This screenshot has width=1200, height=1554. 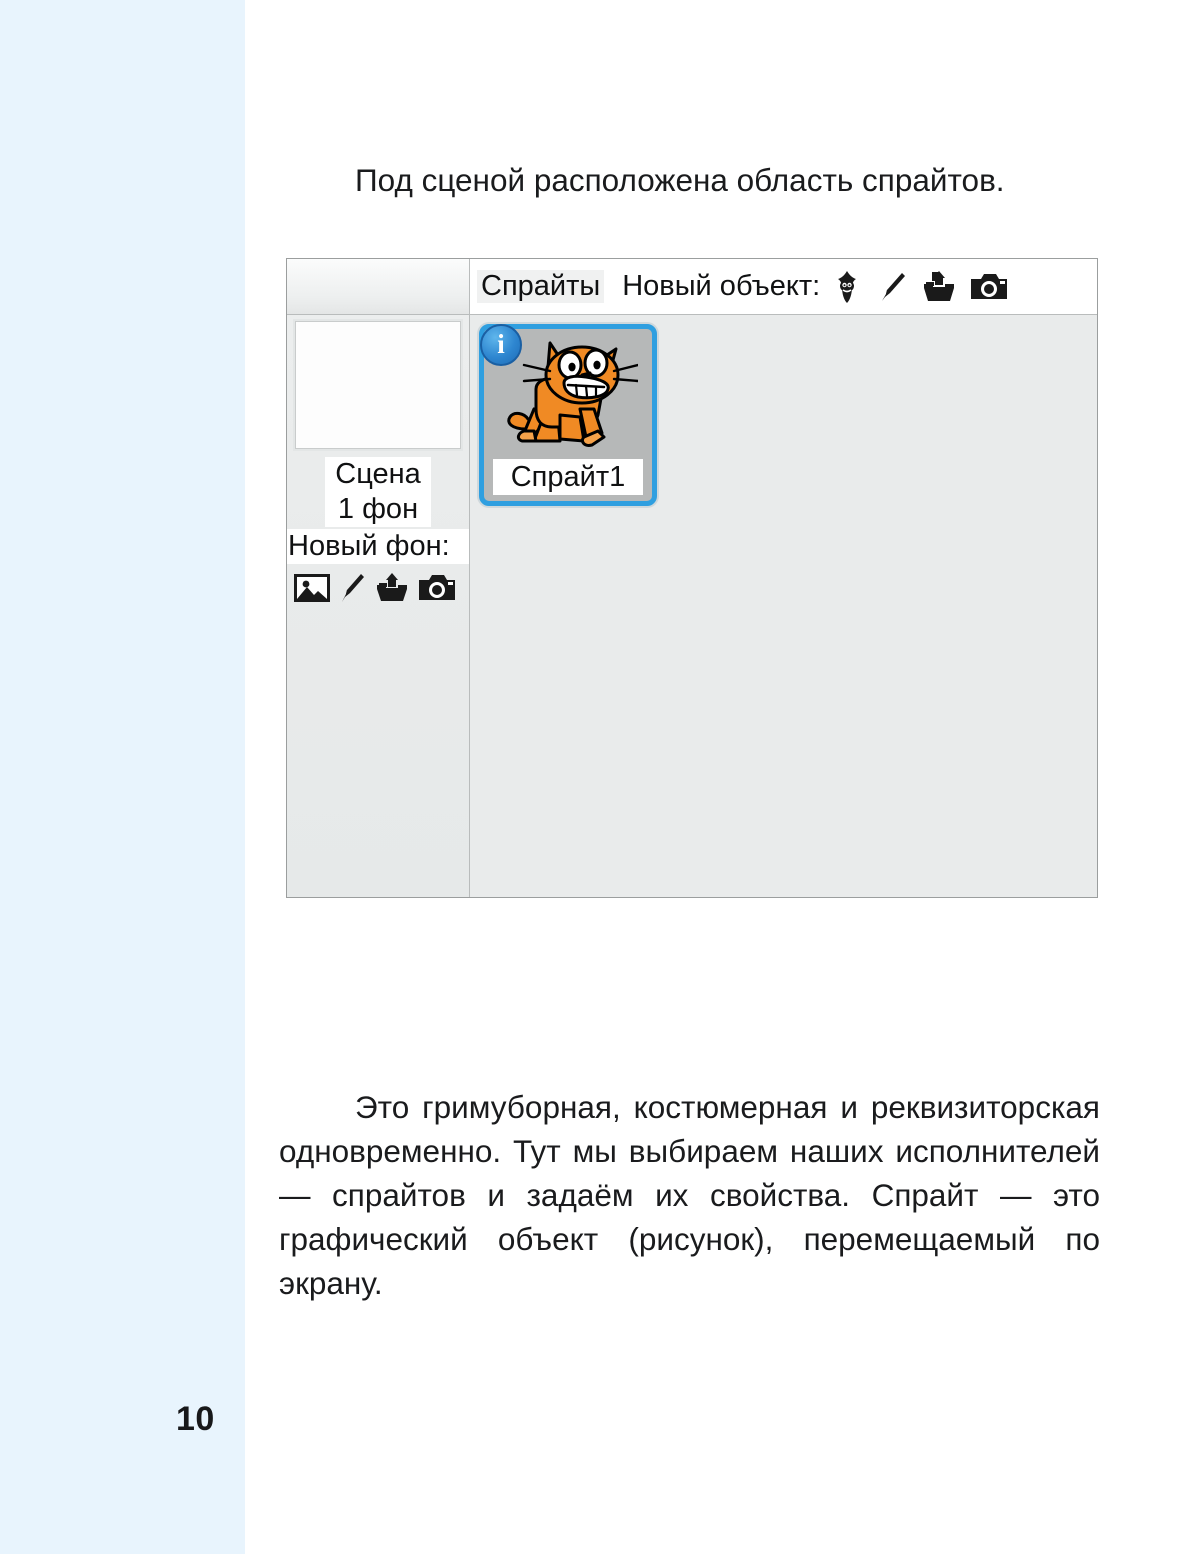 I want to click on new-object-icon-group, so click(x=919, y=287).